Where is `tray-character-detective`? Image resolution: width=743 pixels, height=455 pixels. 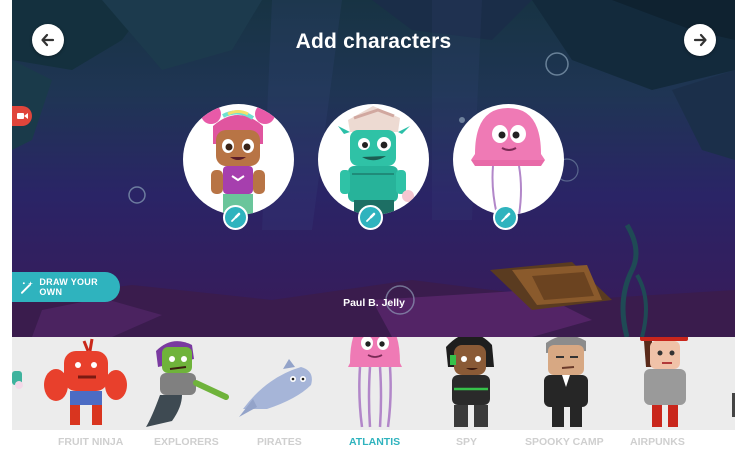
tray-character-detective is located at coordinates (665, 383).